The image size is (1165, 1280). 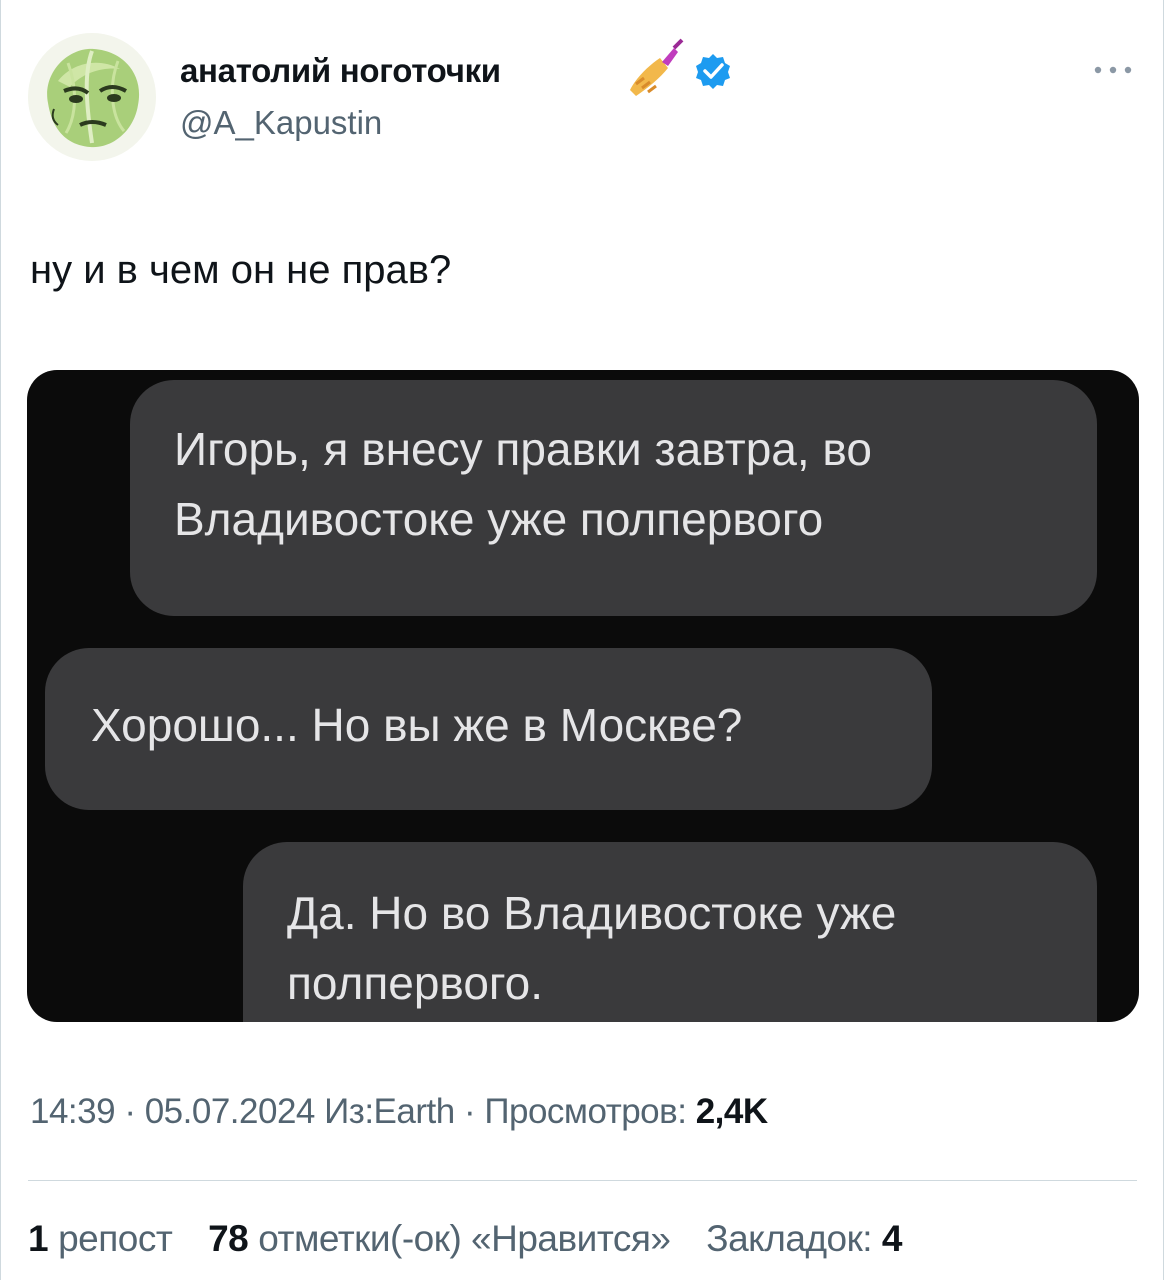 I want to click on message-bubble-incoming: Хорошо... Но вы же в Москве?, so click(x=488, y=729).